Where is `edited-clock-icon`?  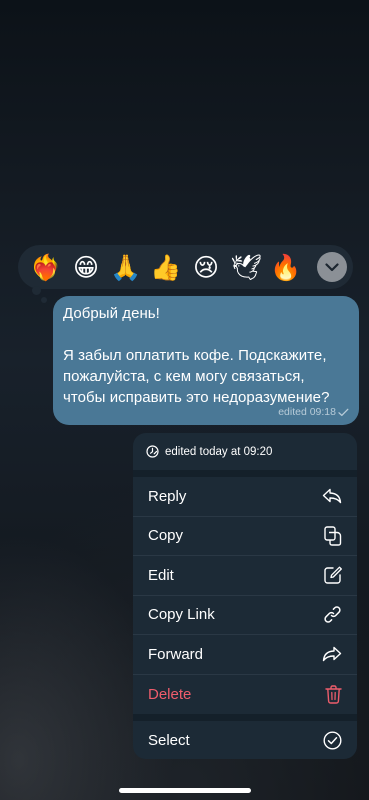
edited-clock-icon is located at coordinates (152, 451).